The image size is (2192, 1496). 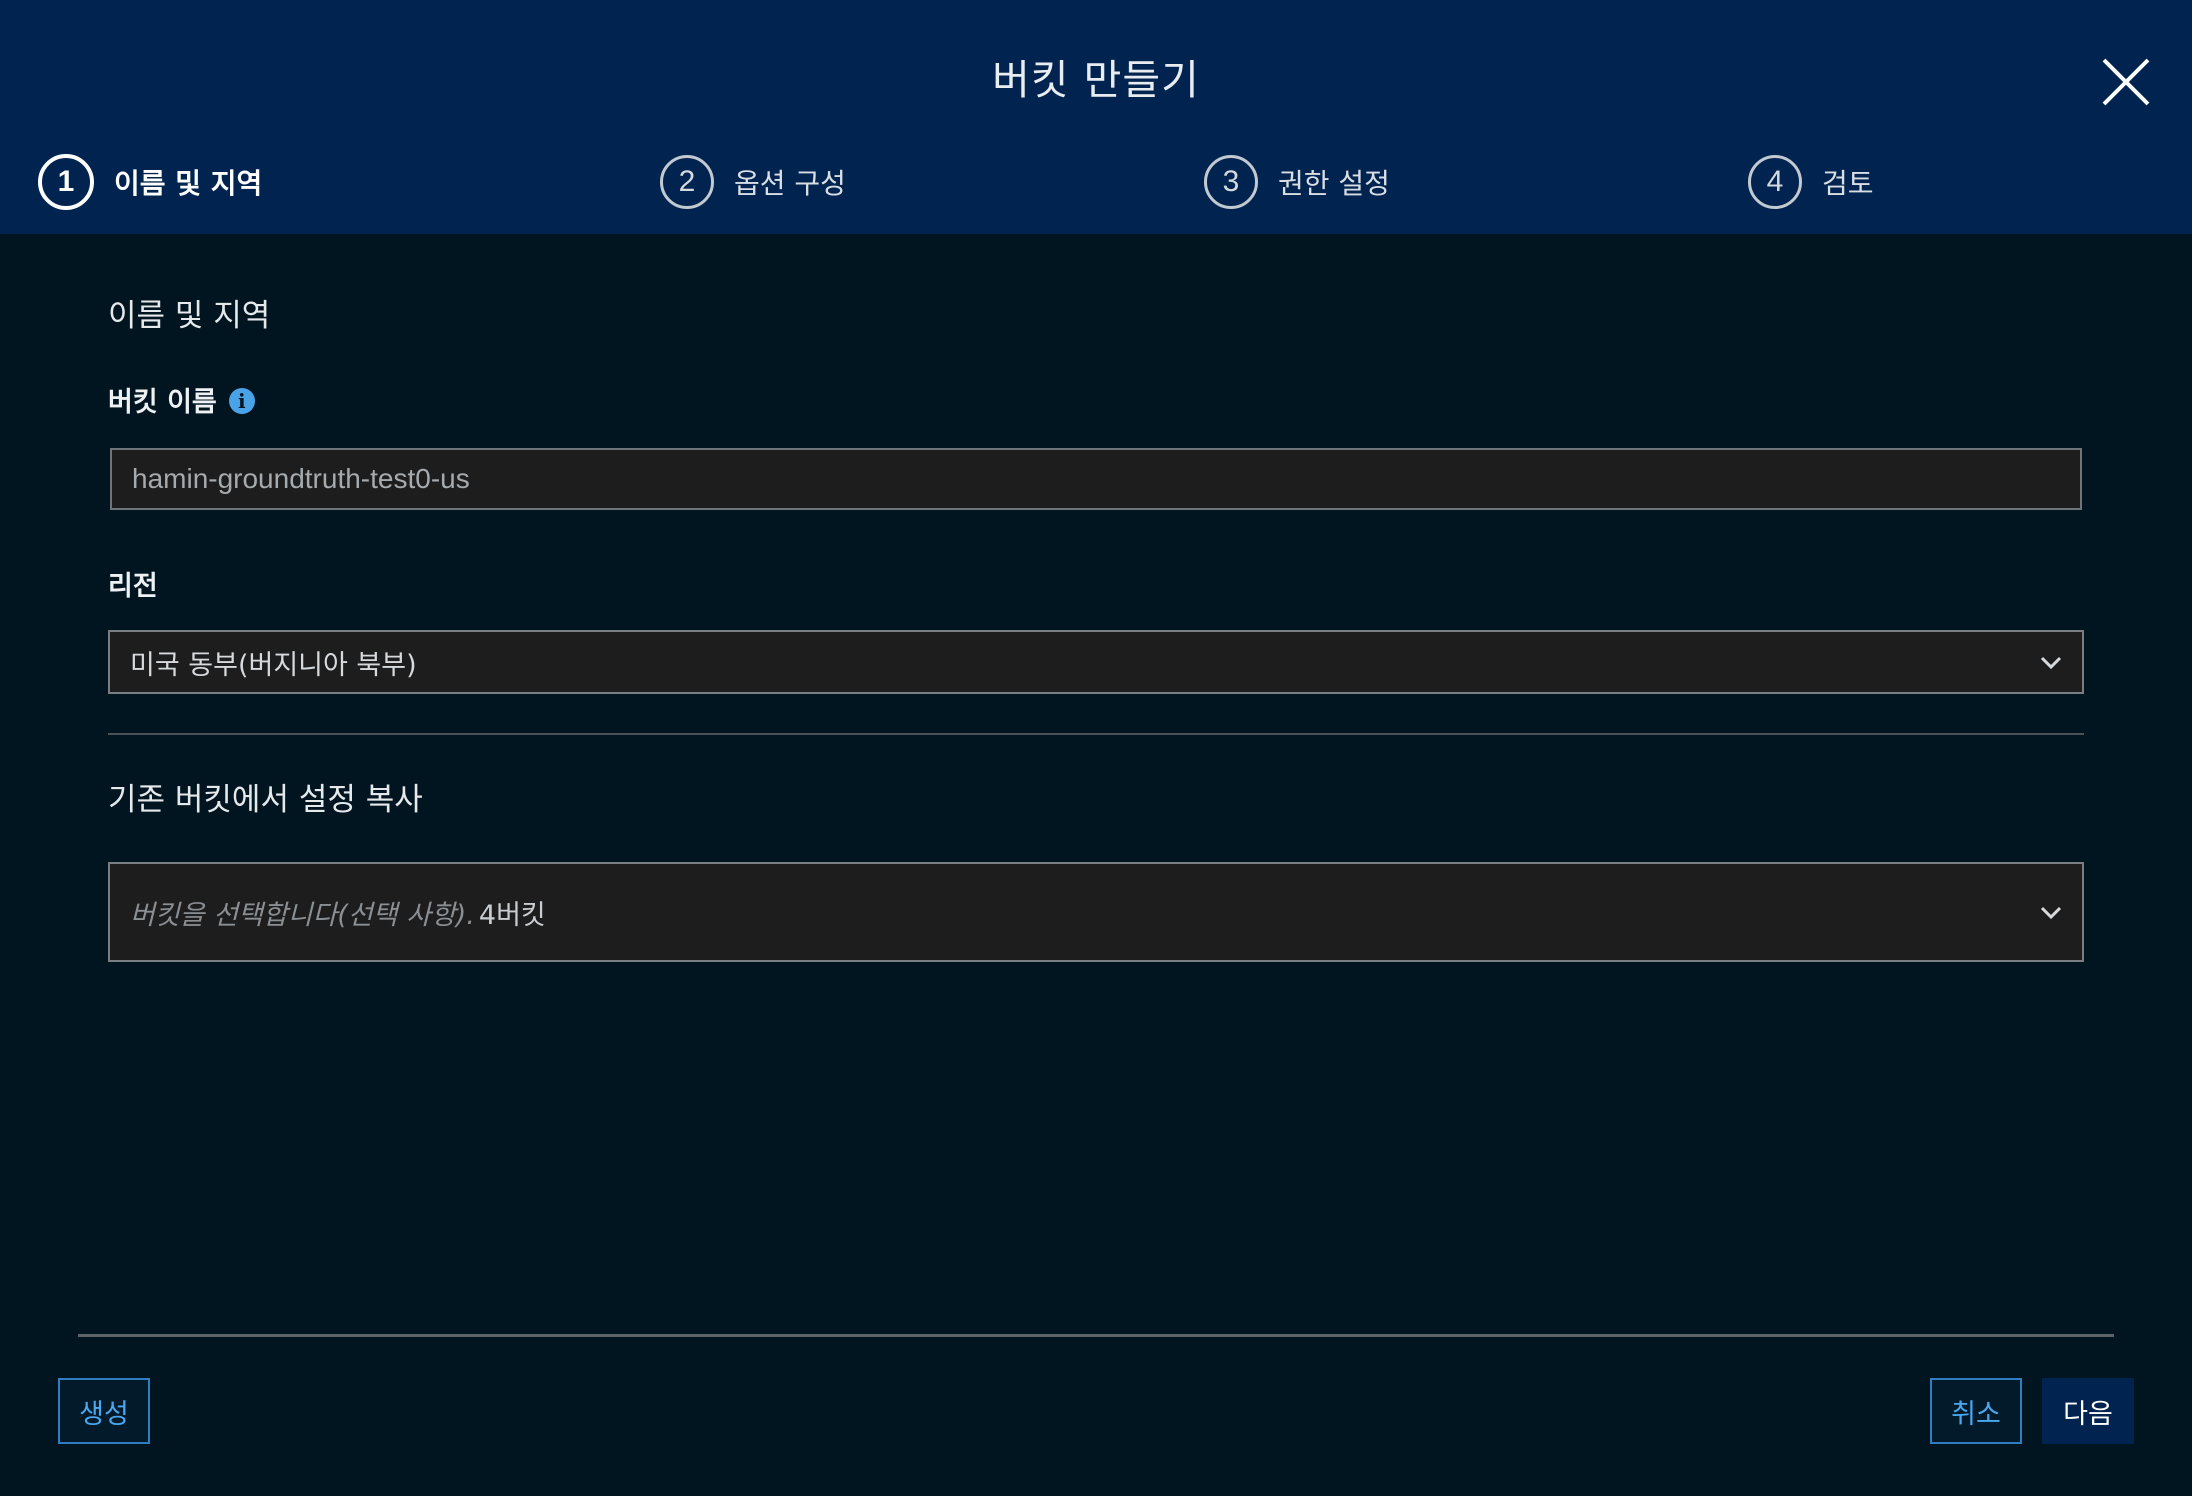 I want to click on step-label: 권한 설정, so click(x=1334, y=183).